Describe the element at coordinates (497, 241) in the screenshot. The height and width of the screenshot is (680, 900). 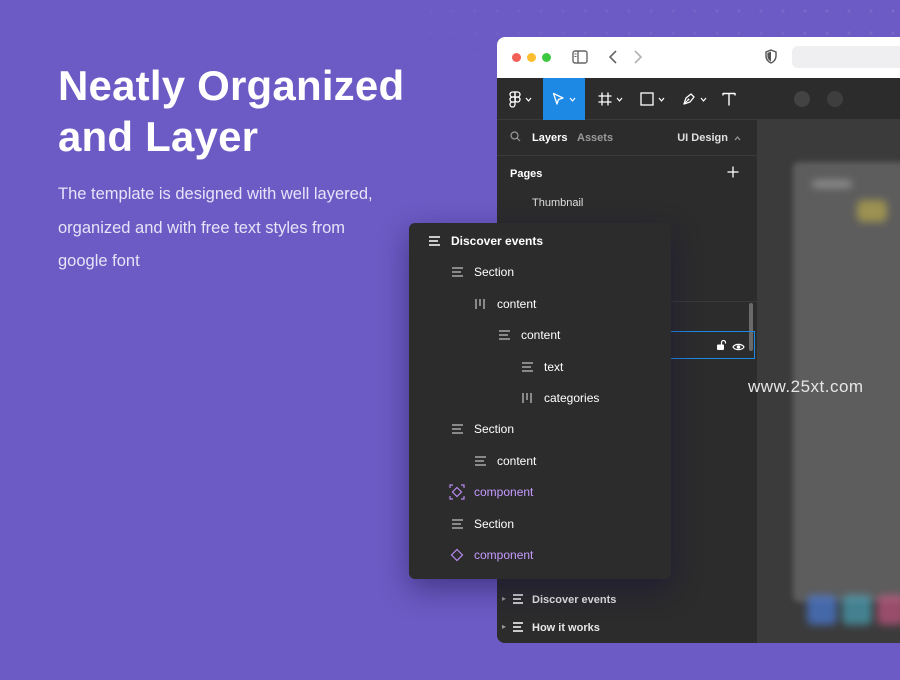
I see `popup-layer-label: Discover events` at that location.